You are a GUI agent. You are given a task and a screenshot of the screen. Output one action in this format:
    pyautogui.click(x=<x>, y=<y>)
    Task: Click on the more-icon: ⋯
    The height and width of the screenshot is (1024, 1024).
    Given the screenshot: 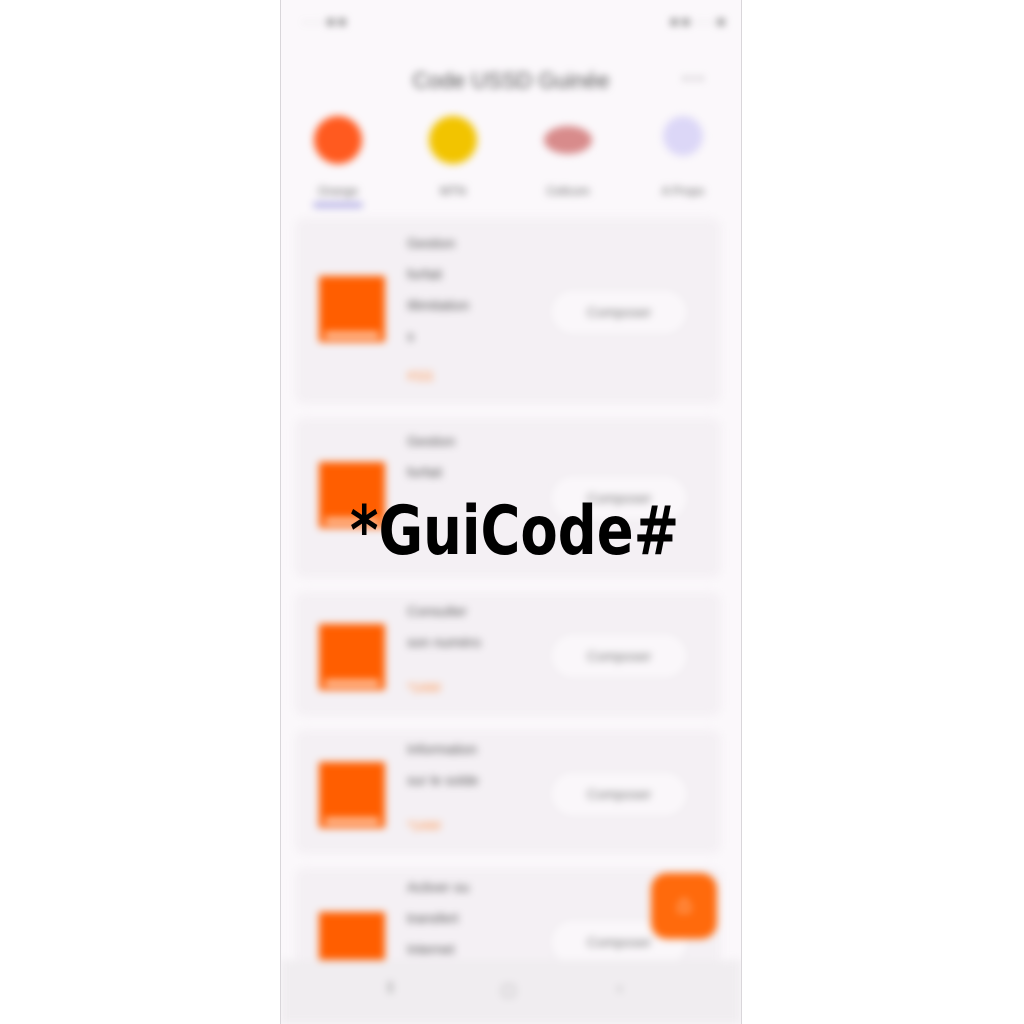 What is the action you would take?
    pyautogui.click(x=693, y=78)
    